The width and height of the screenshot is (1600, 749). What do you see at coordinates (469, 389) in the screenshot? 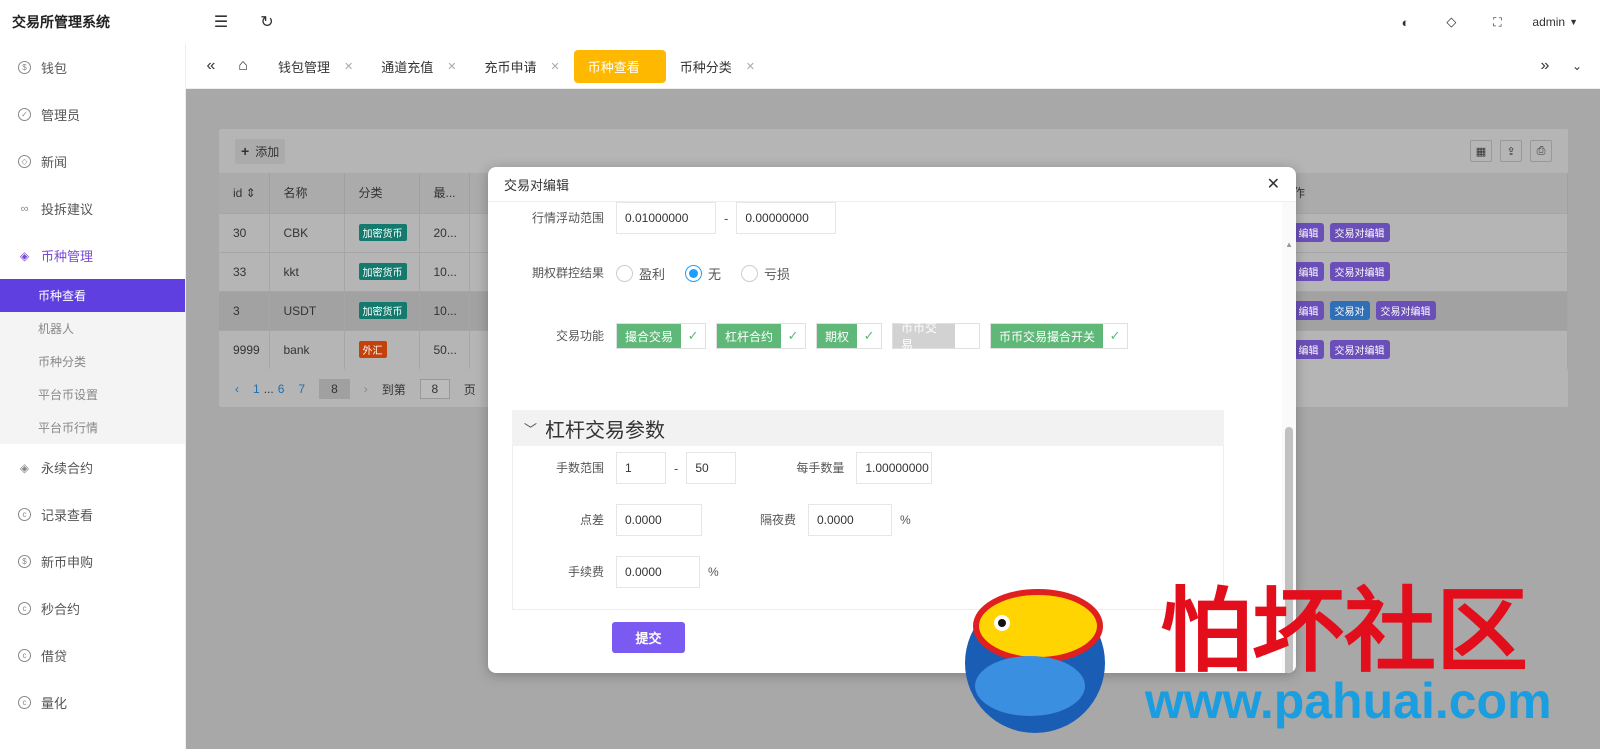
I see `page-label: 页` at bounding box center [469, 389].